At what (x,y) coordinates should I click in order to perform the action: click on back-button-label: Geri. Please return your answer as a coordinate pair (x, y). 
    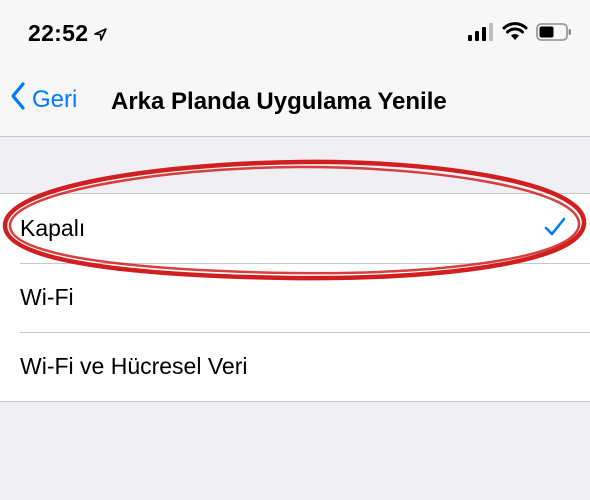
    Looking at the image, I should click on (55, 99).